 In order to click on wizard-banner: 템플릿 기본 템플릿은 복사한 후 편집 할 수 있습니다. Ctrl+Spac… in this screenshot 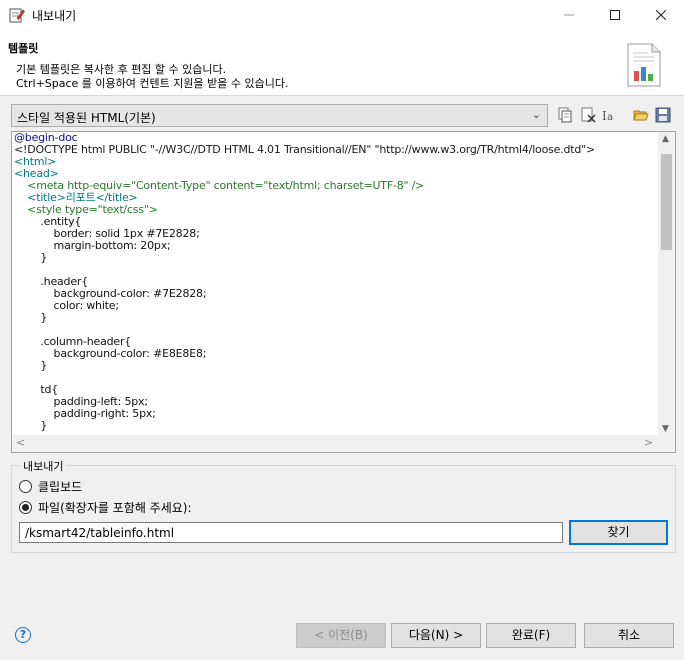, I will do `click(342, 63)`.